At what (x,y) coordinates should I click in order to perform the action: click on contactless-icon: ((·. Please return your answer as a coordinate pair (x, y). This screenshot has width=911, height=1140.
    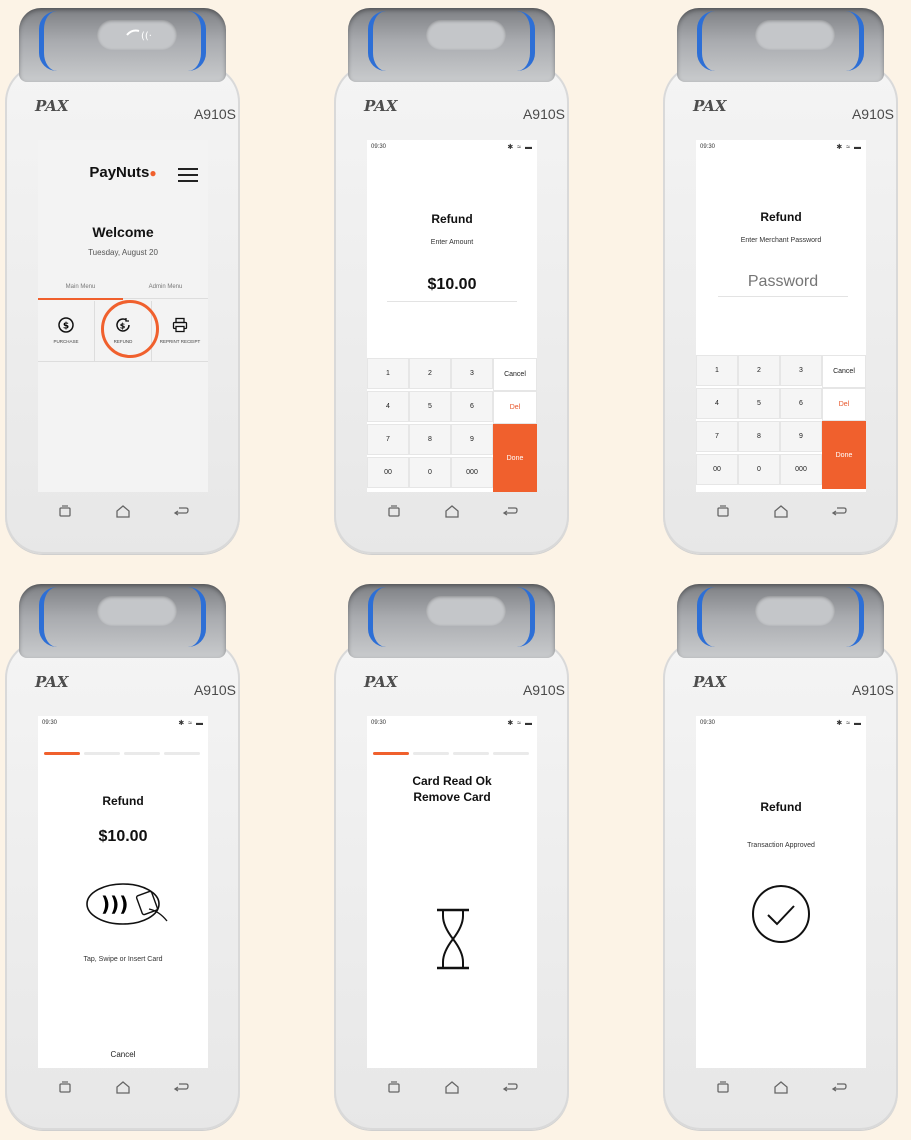
    Looking at the image, I should click on (139, 35).